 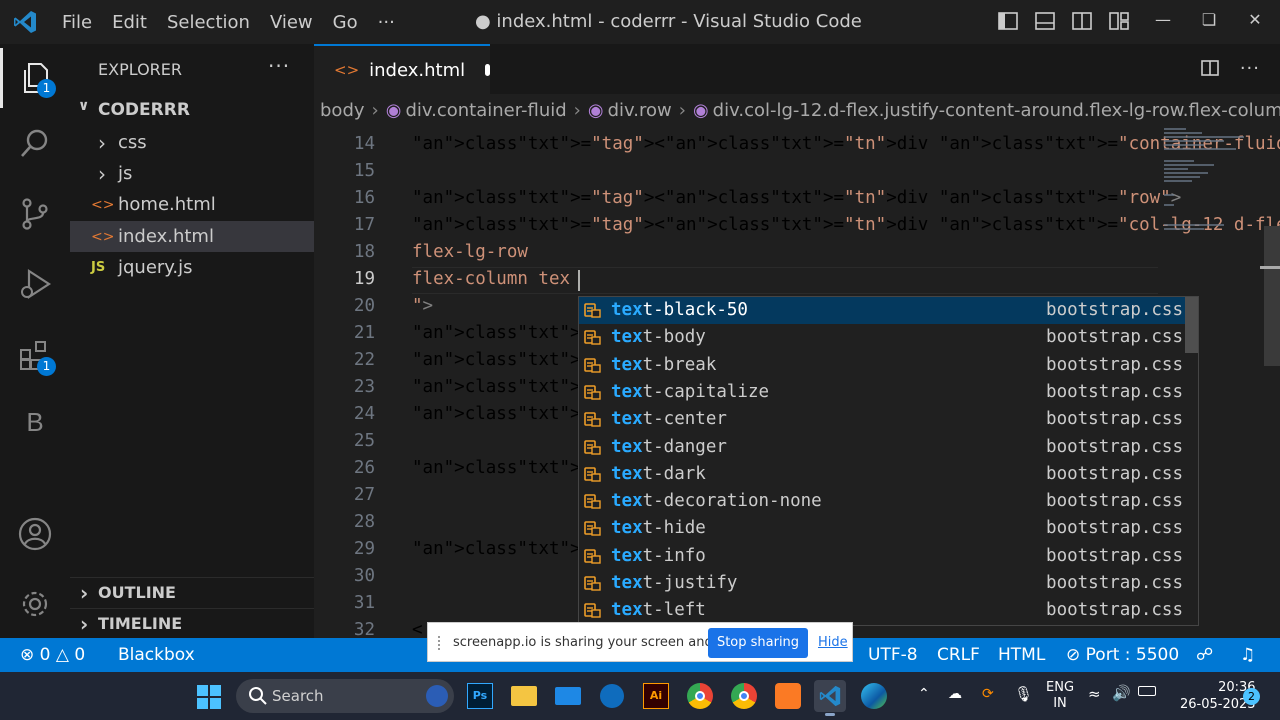 What do you see at coordinates (35, 356) in the screenshot?
I see `extensions-activity: 1` at bounding box center [35, 356].